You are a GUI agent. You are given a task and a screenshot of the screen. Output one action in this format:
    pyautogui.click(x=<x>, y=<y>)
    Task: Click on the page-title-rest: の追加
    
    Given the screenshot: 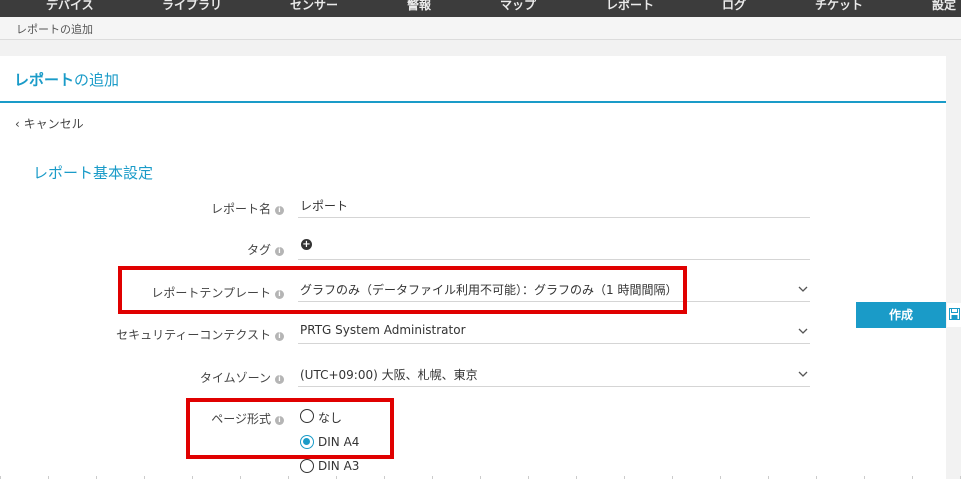 What is the action you would take?
    pyautogui.click(x=97, y=80)
    